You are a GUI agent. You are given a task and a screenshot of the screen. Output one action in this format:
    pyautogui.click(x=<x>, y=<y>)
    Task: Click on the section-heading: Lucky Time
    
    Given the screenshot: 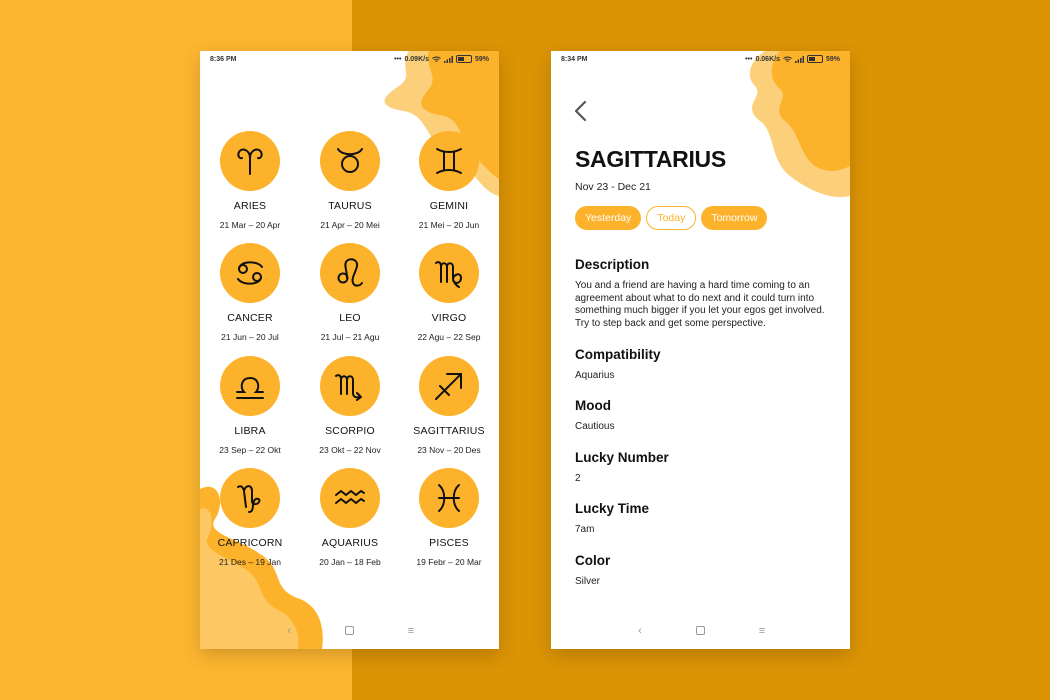 What is the action you would take?
    pyautogui.click(x=612, y=508)
    